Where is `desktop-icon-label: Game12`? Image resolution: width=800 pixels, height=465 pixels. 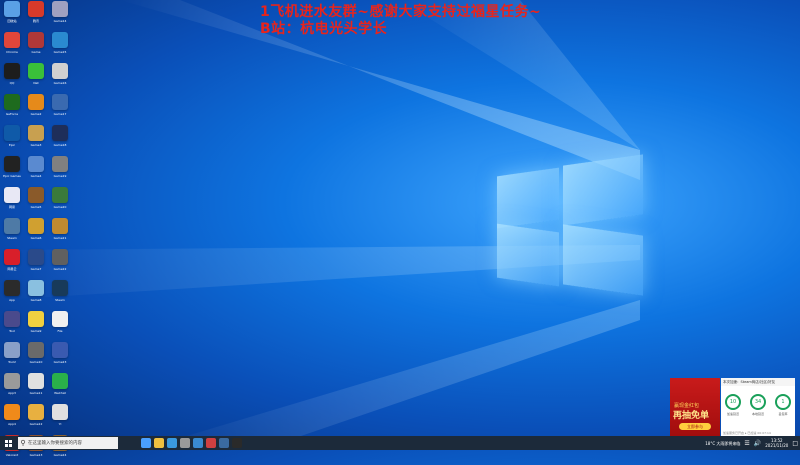 desktop-icon-label: Game12 is located at coordinates (36, 424).